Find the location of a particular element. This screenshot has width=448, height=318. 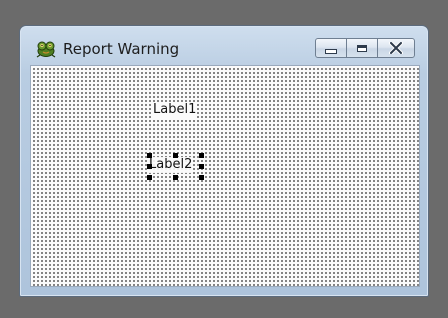

minimize-icon is located at coordinates (331, 51).